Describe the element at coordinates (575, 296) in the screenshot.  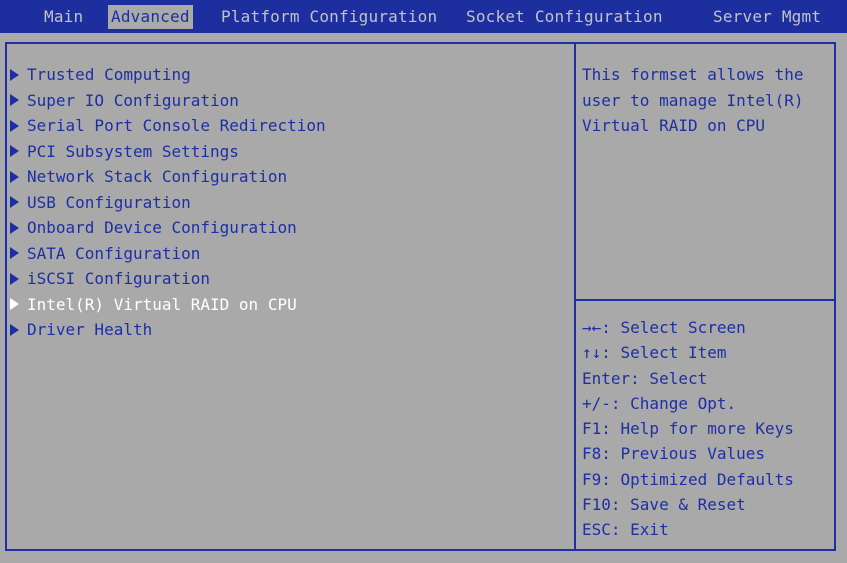
I see `panel-divider` at that location.